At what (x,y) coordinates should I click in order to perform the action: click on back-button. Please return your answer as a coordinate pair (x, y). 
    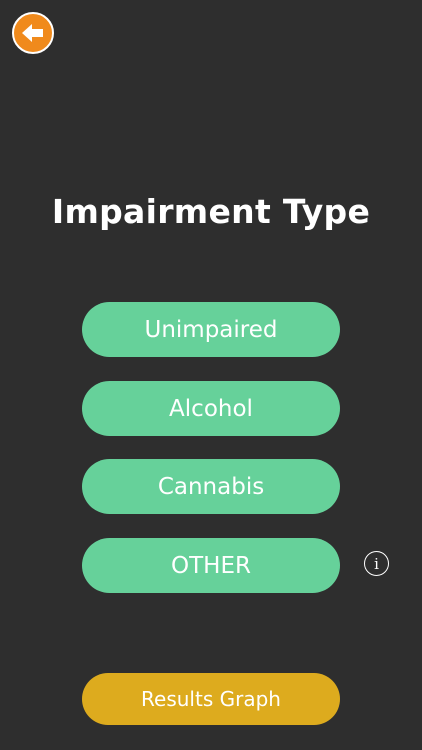
    Looking at the image, I should click on (33, 33).